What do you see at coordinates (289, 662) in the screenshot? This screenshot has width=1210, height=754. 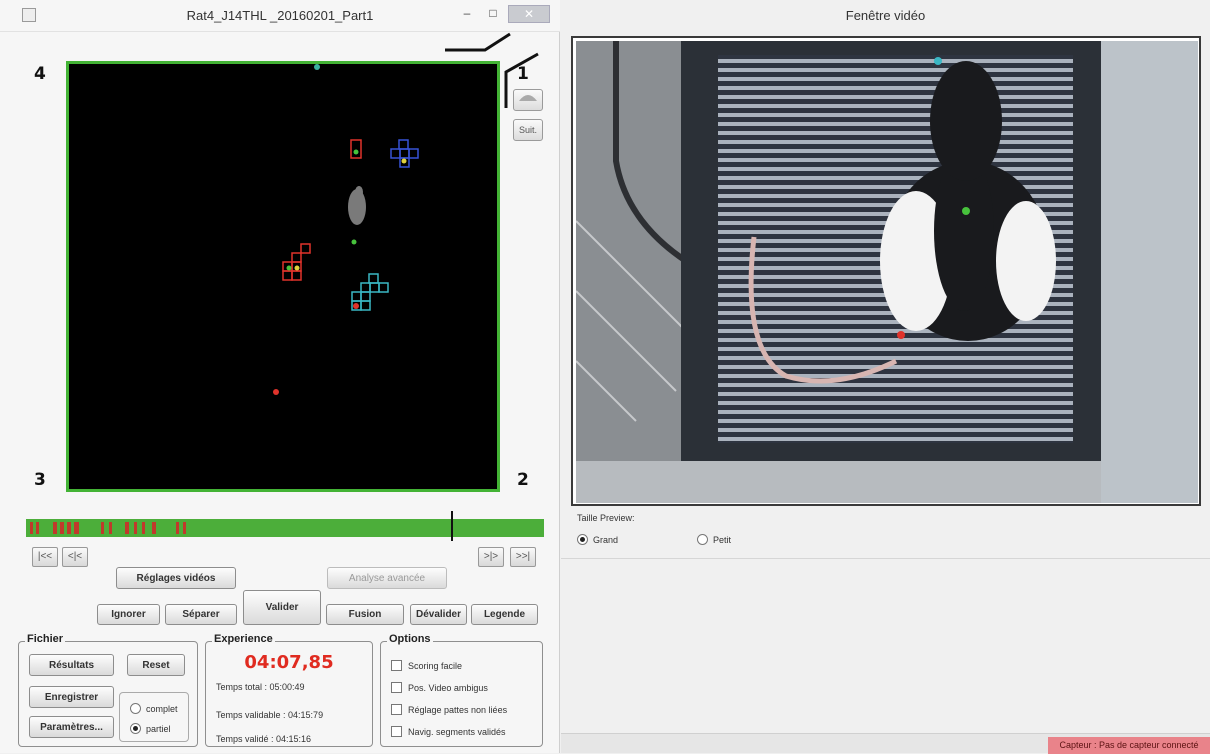 I see `elapsed-timer: 04:07,85` at bounding box center [289, 662].